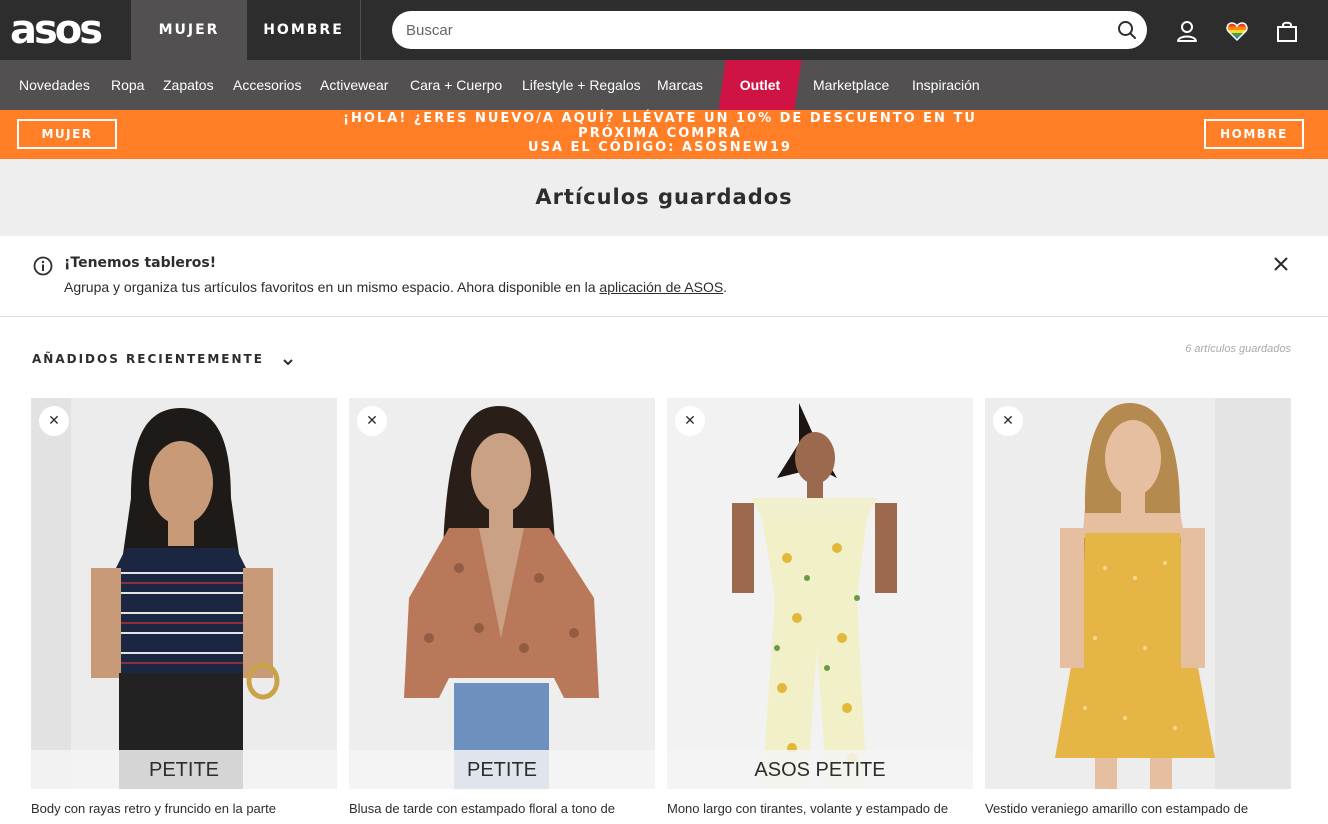 This screenshot has height=824, width=1328. What do you see at coordinates (760, 85) in the screenshot?
I see `nav-outlet: Outlet` at bounding box center [760, 85].